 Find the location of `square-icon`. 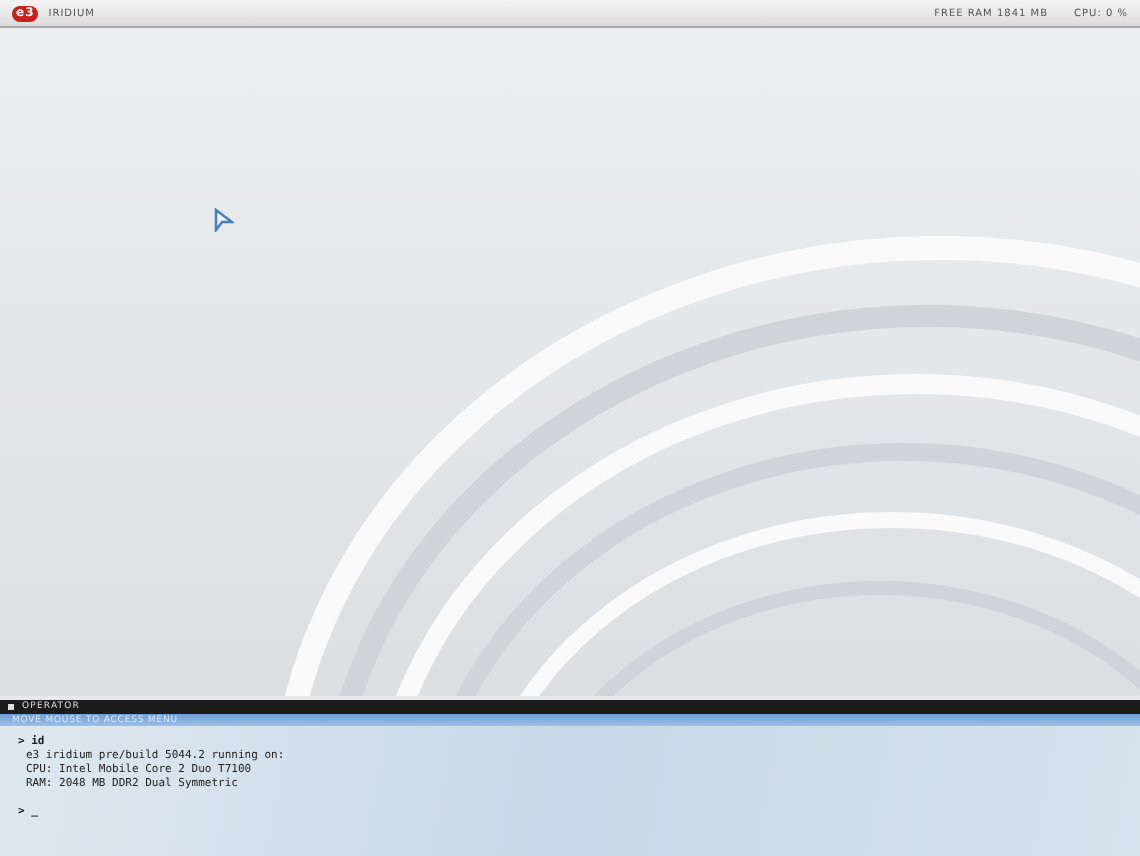

square-icon is located at coordinates (11, 707).